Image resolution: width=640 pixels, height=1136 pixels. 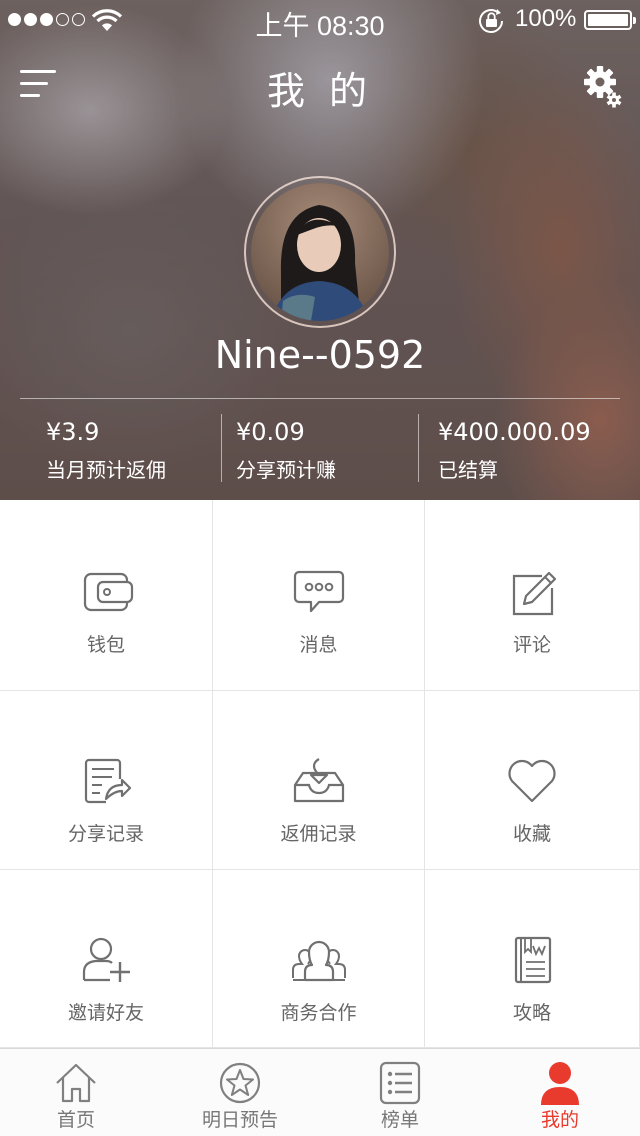 I want to click on heart-icon, so click(x=532, y=781).